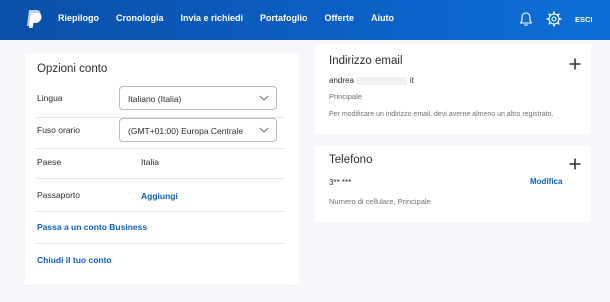 The height and width of the screenshot is (302, 610). What do you see at coordinates (382, 18) in the screenshot?
I see `nav-aiuto: Aiuto` at bounding box center [382, 18].